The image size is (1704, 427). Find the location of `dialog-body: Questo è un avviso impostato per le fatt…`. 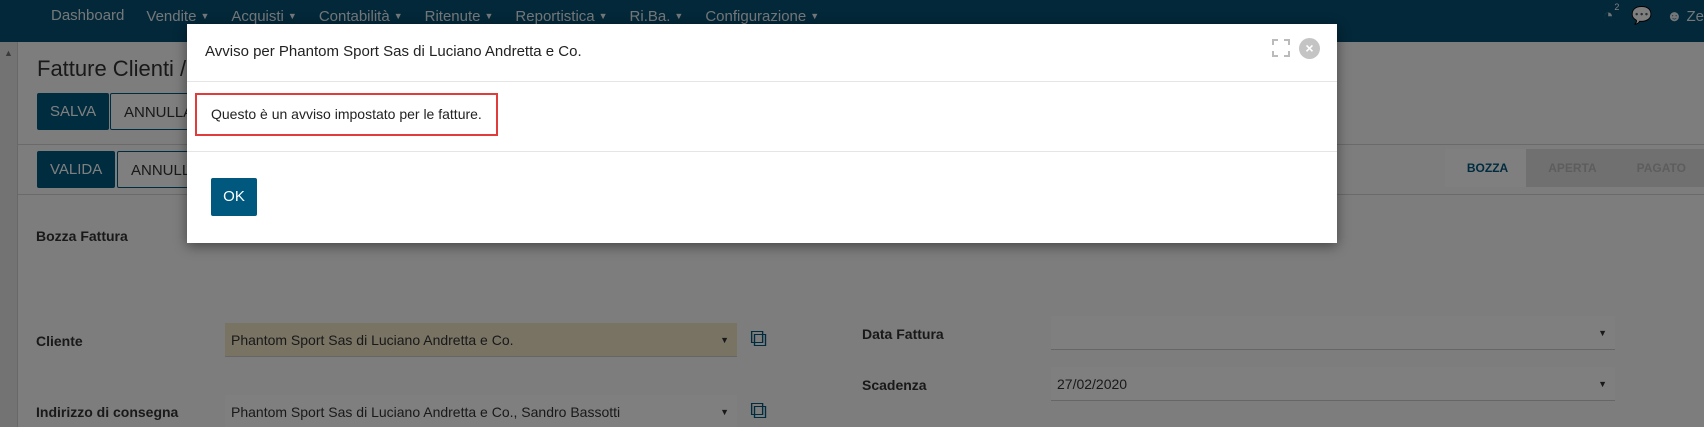

dialog-body: Questo è un avviso impostato per le fatt… is located at coordinates (762, 117).